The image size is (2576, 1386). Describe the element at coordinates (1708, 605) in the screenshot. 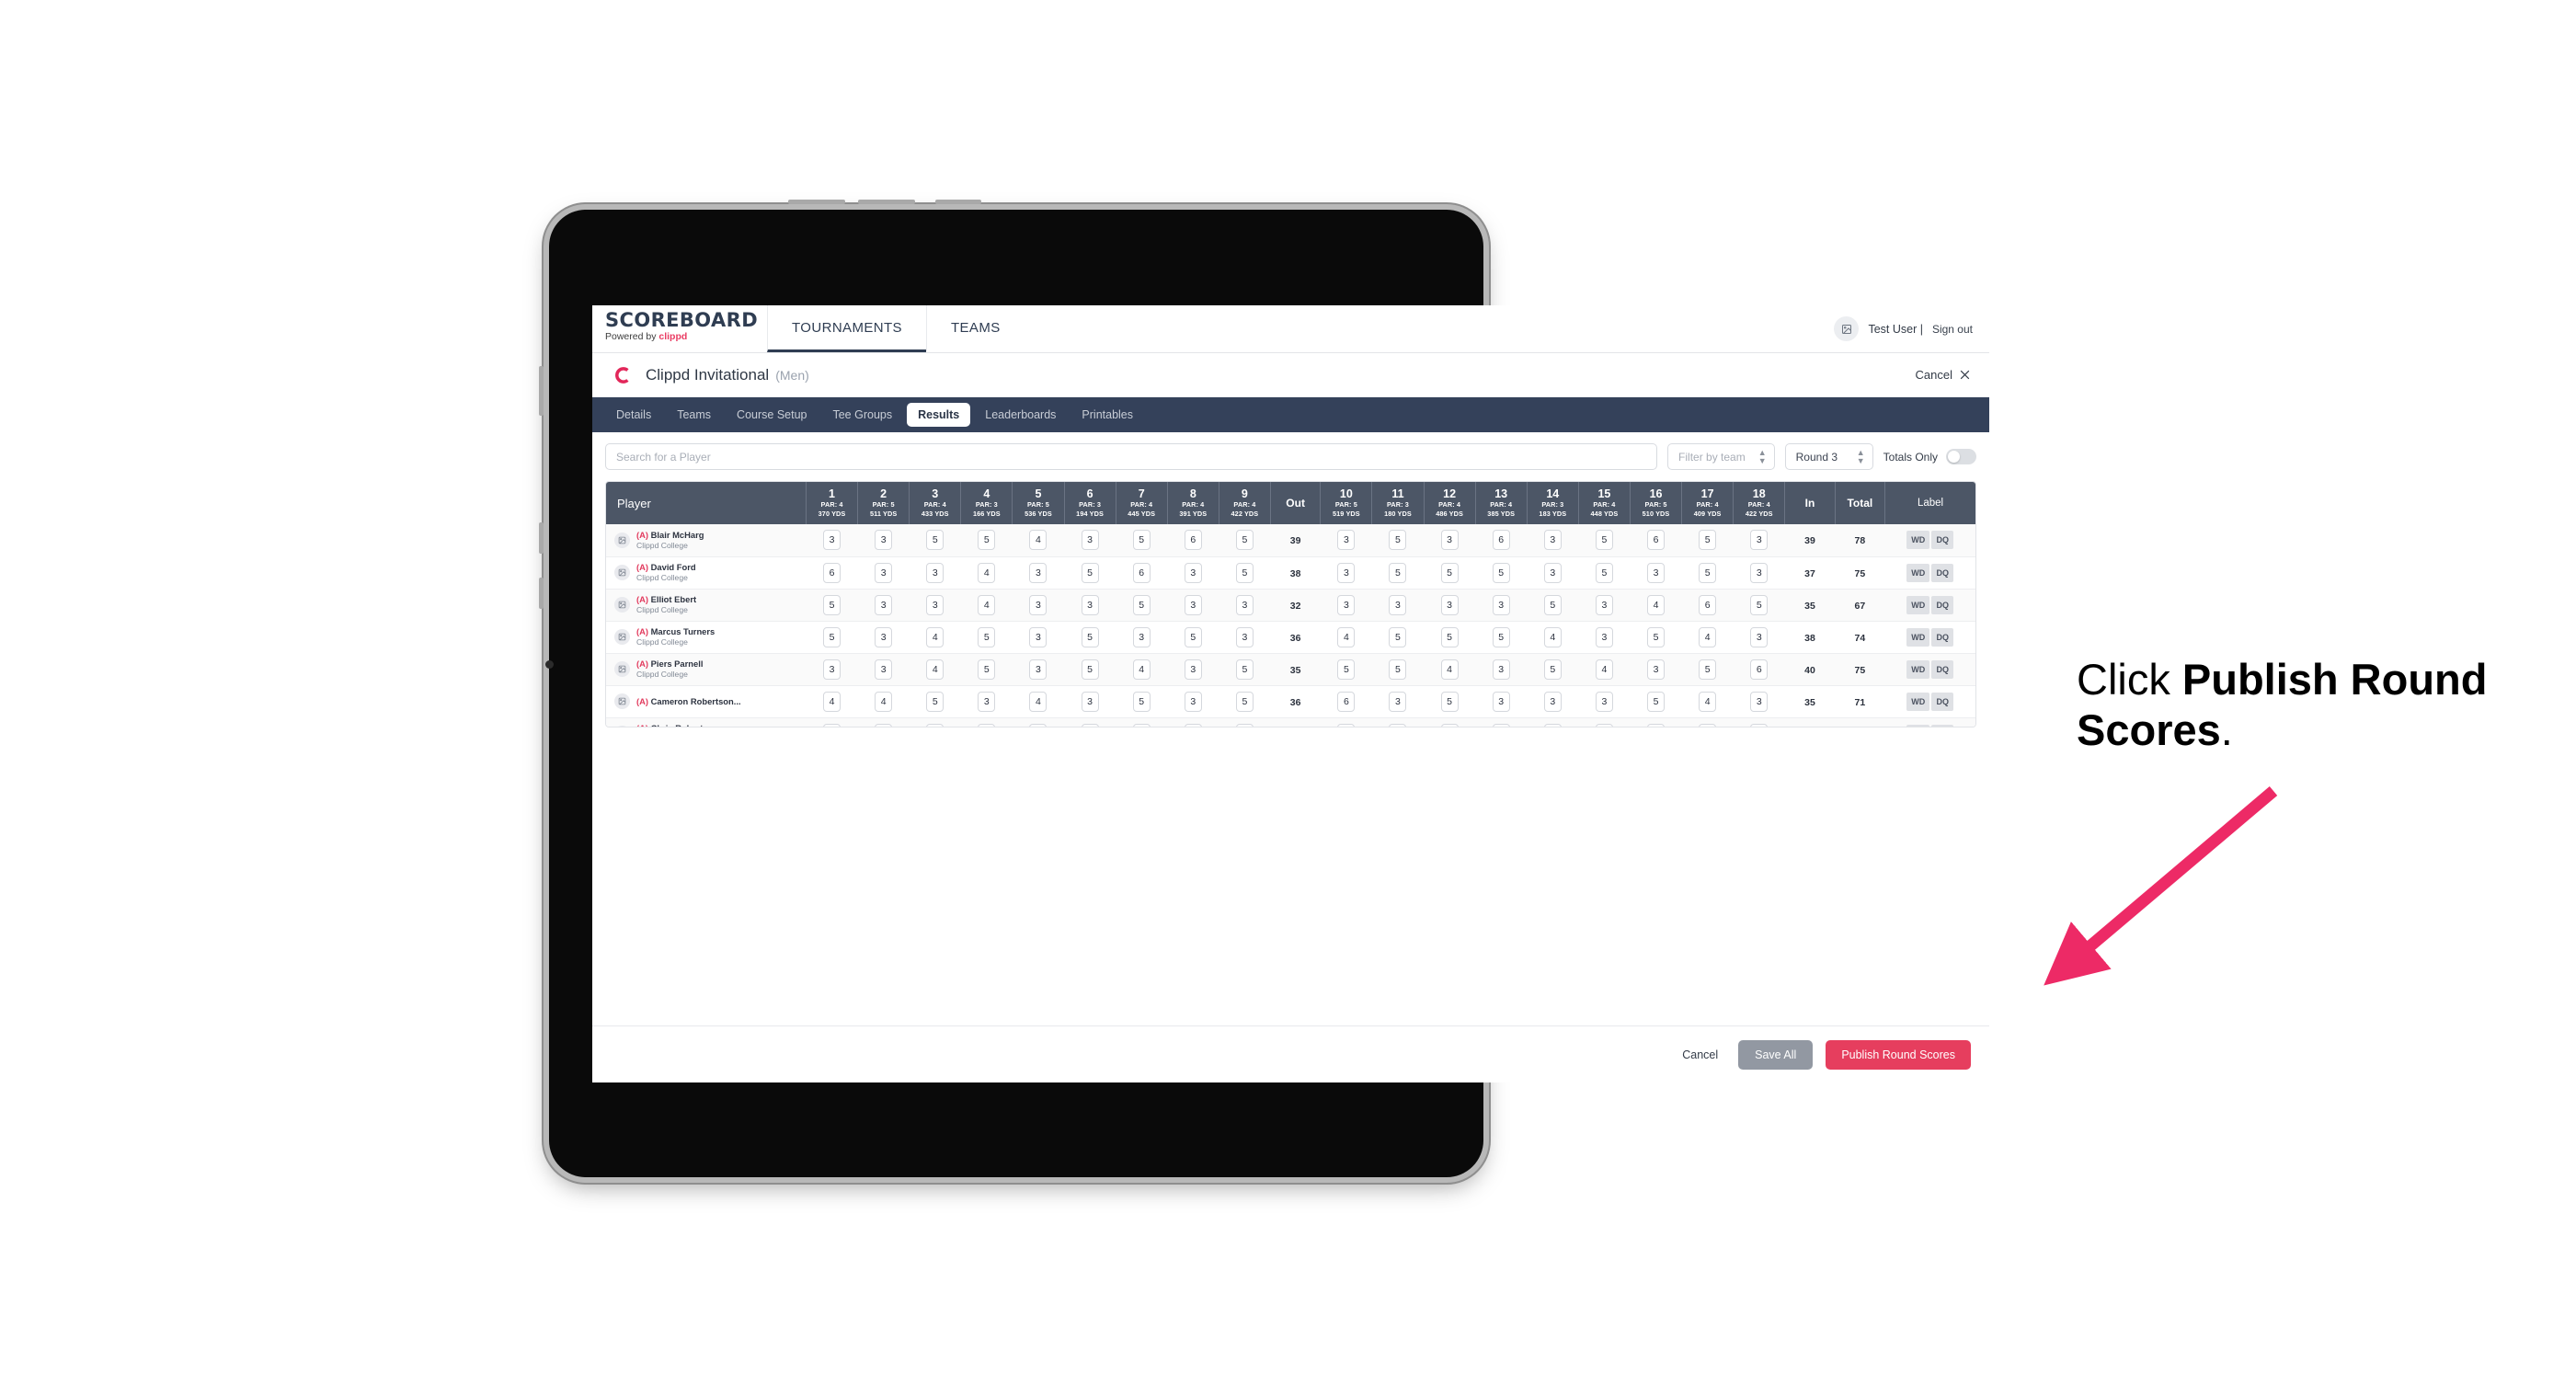

I see `score-cell-hole-17: 6` at that location.